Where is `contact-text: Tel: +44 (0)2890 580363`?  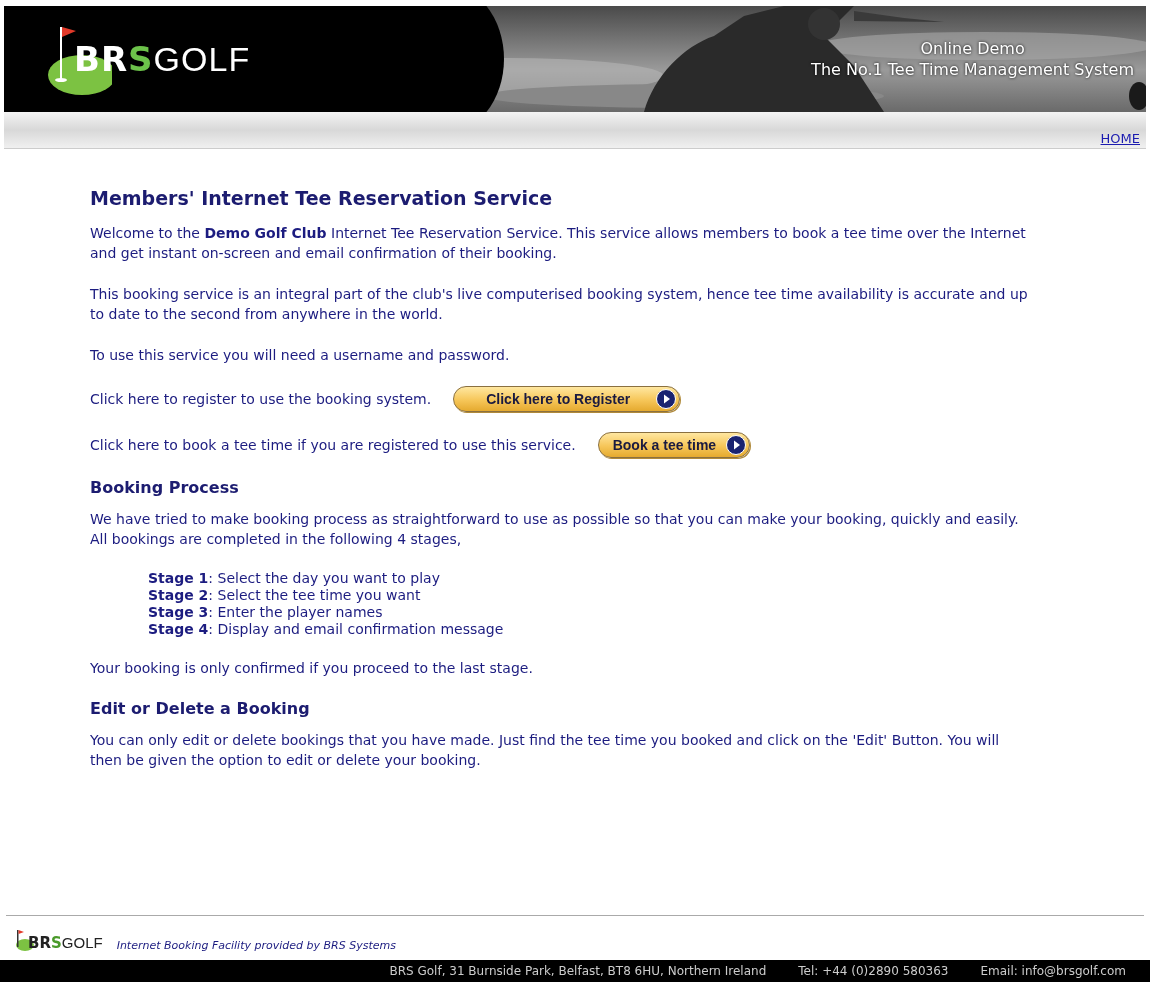 contact-text: Tel: +44 (0)2890 580363 is located at coordinates (873, 971).